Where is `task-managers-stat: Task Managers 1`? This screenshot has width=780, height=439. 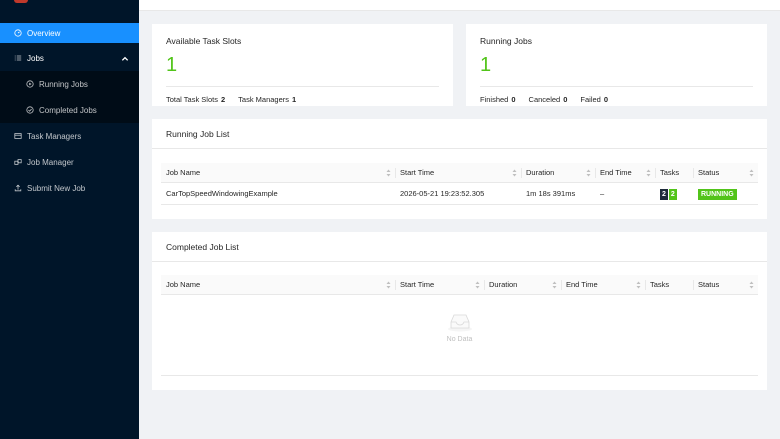
task-managers-stat: Task Managers 1 is located at coordinates (267, 99).